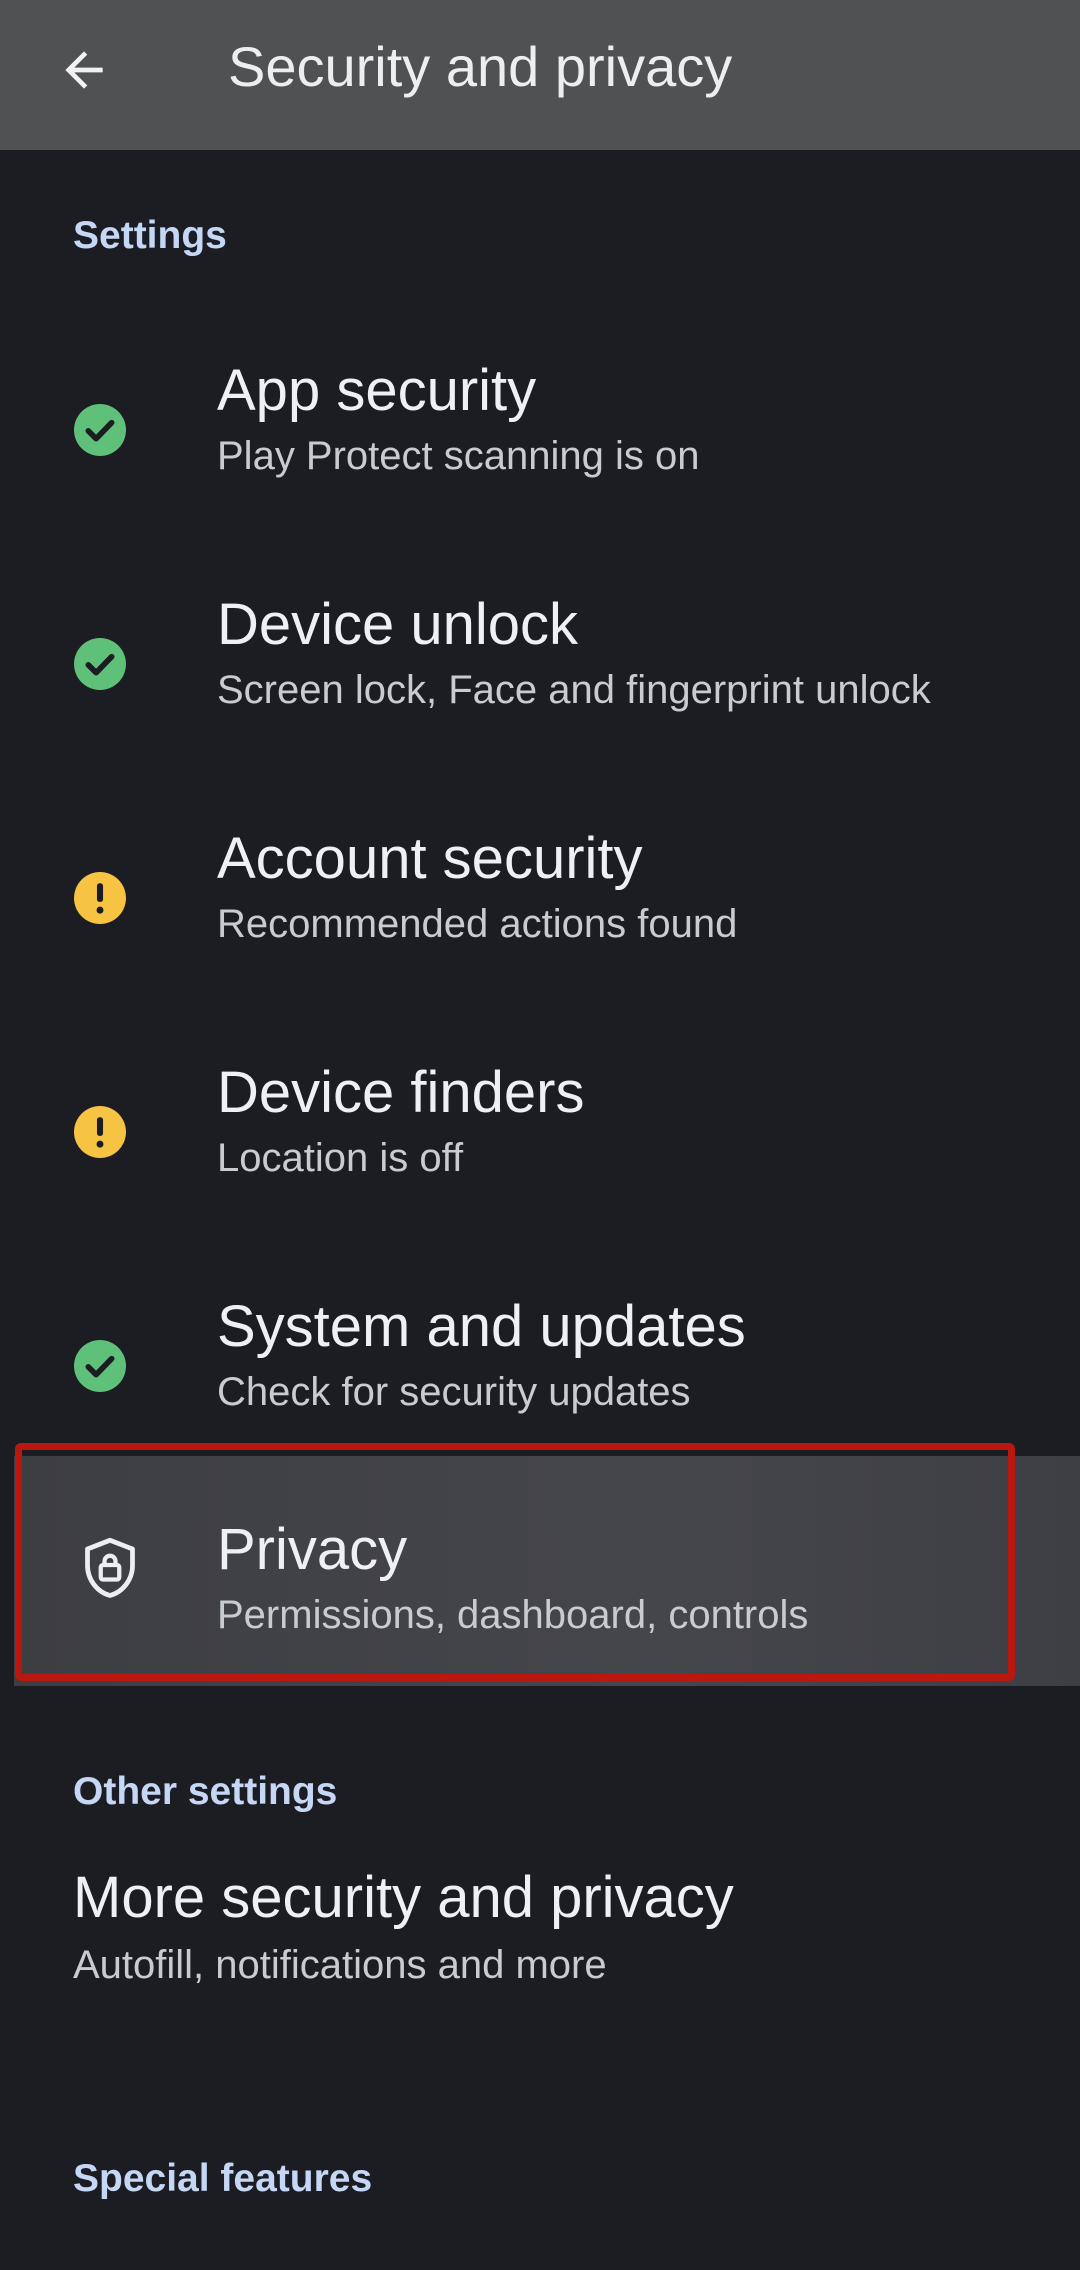 The width and height of the screenshot is (1080, 2270). Describe the element at coordinates (454, 1392) in the screenshot. I see `item-subtitle: Check for security updates` at that location.